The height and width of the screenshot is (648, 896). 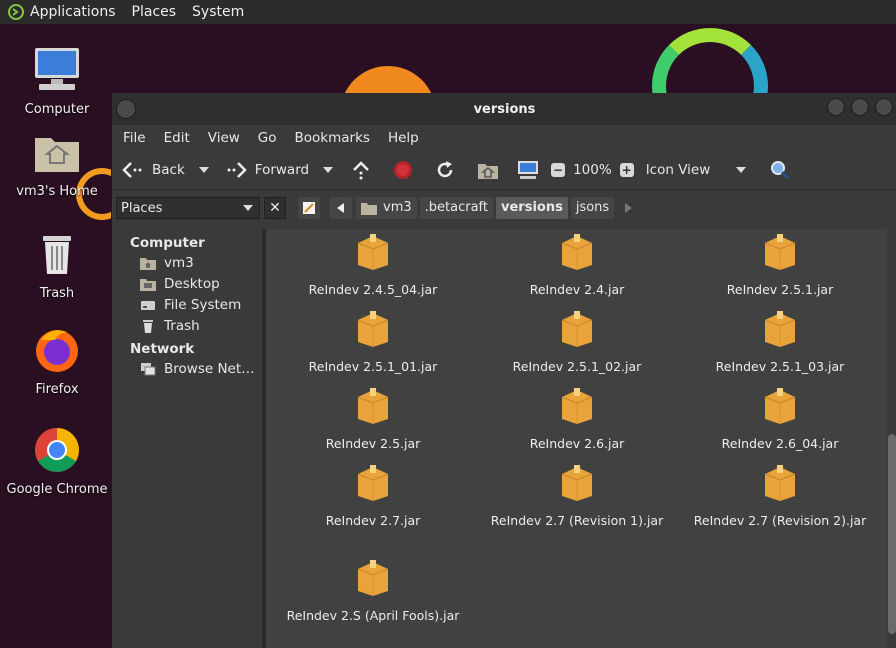 I want to click on file-name: ReIndev 2.4.jar, so click(x=577, y=289).